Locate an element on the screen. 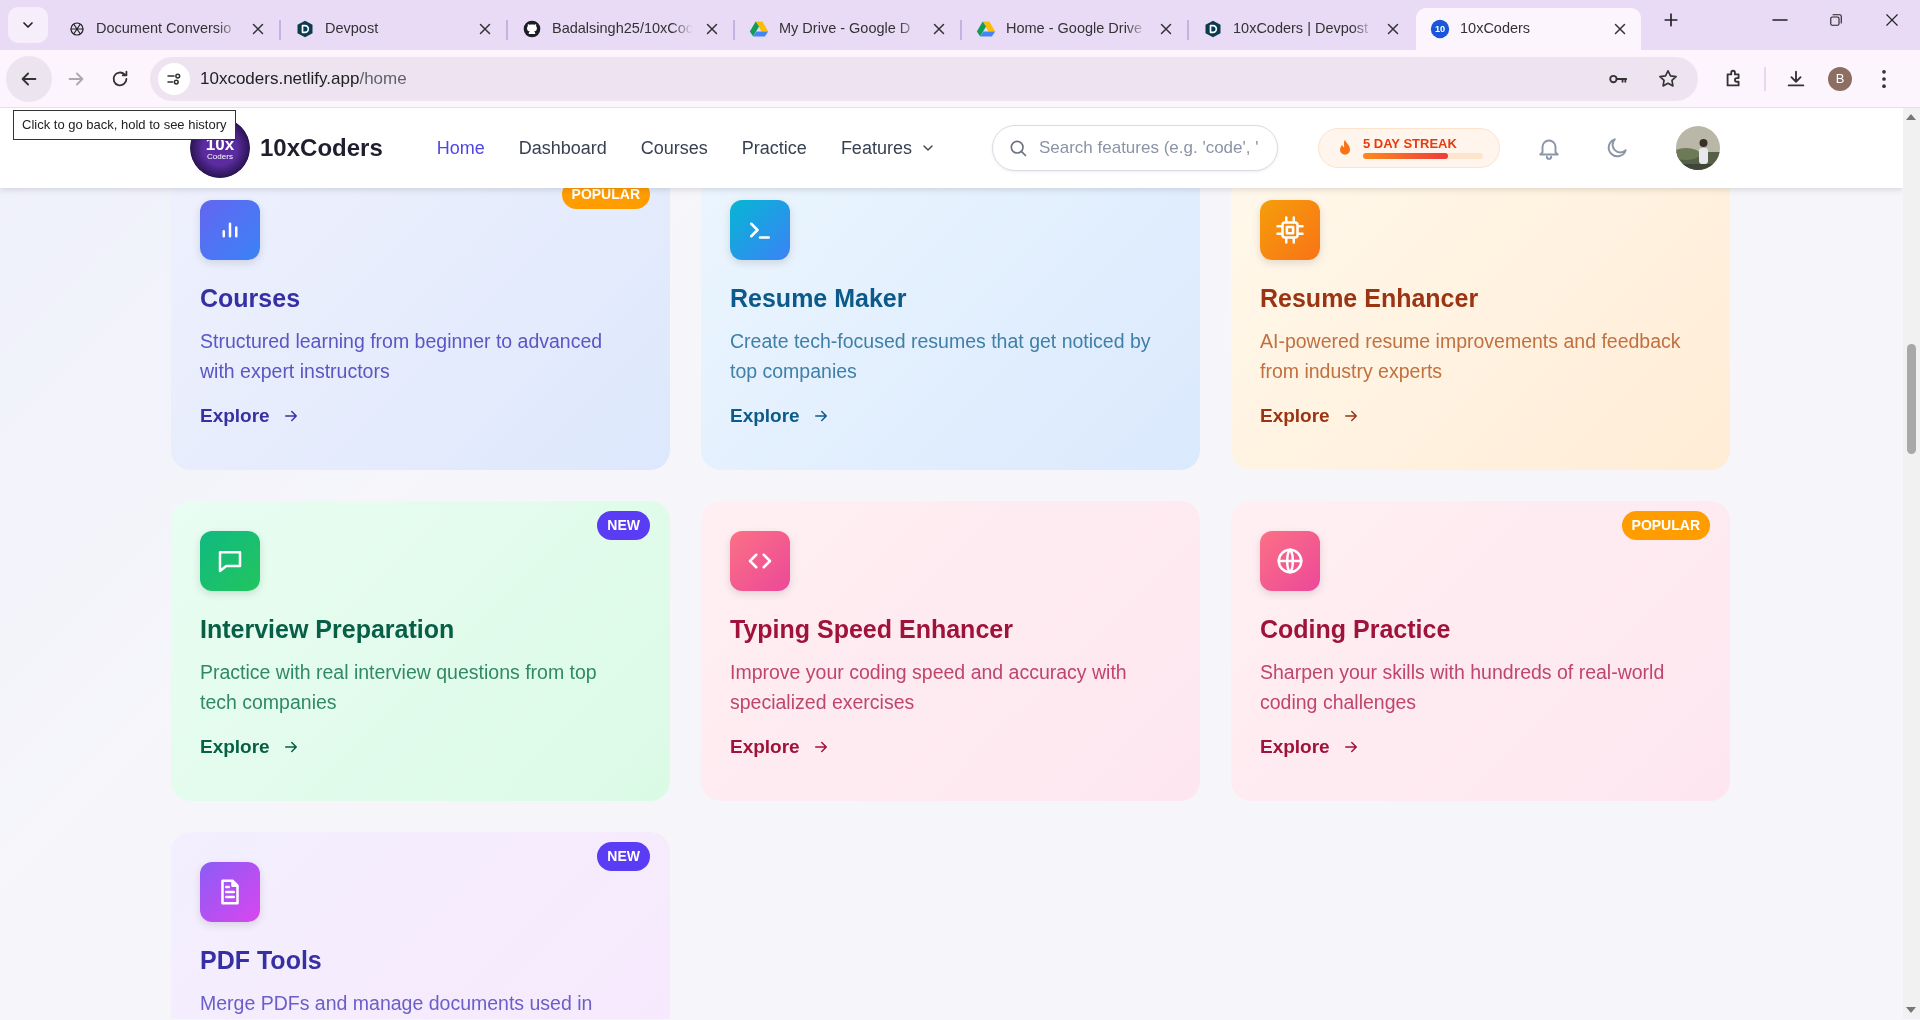 The height and width of the screenshot is (1020, 1920). browser-tab: My Drive - Google D is located at coordinates (847, 29).